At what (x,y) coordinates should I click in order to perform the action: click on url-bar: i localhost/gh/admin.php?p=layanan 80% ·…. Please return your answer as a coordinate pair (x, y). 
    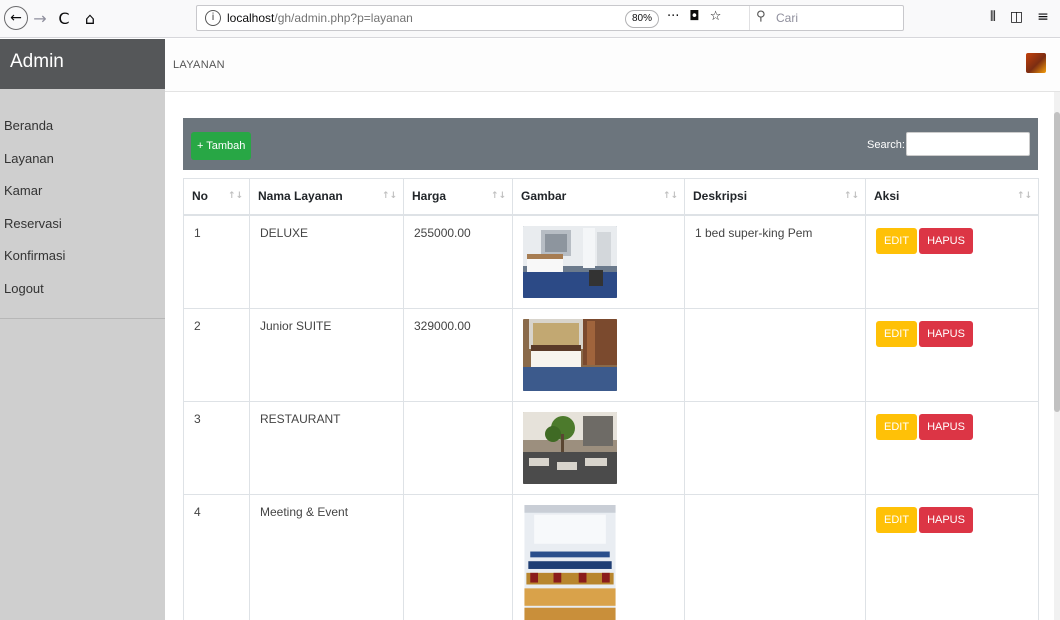
    Looking at the image, I should click on (550, 18).